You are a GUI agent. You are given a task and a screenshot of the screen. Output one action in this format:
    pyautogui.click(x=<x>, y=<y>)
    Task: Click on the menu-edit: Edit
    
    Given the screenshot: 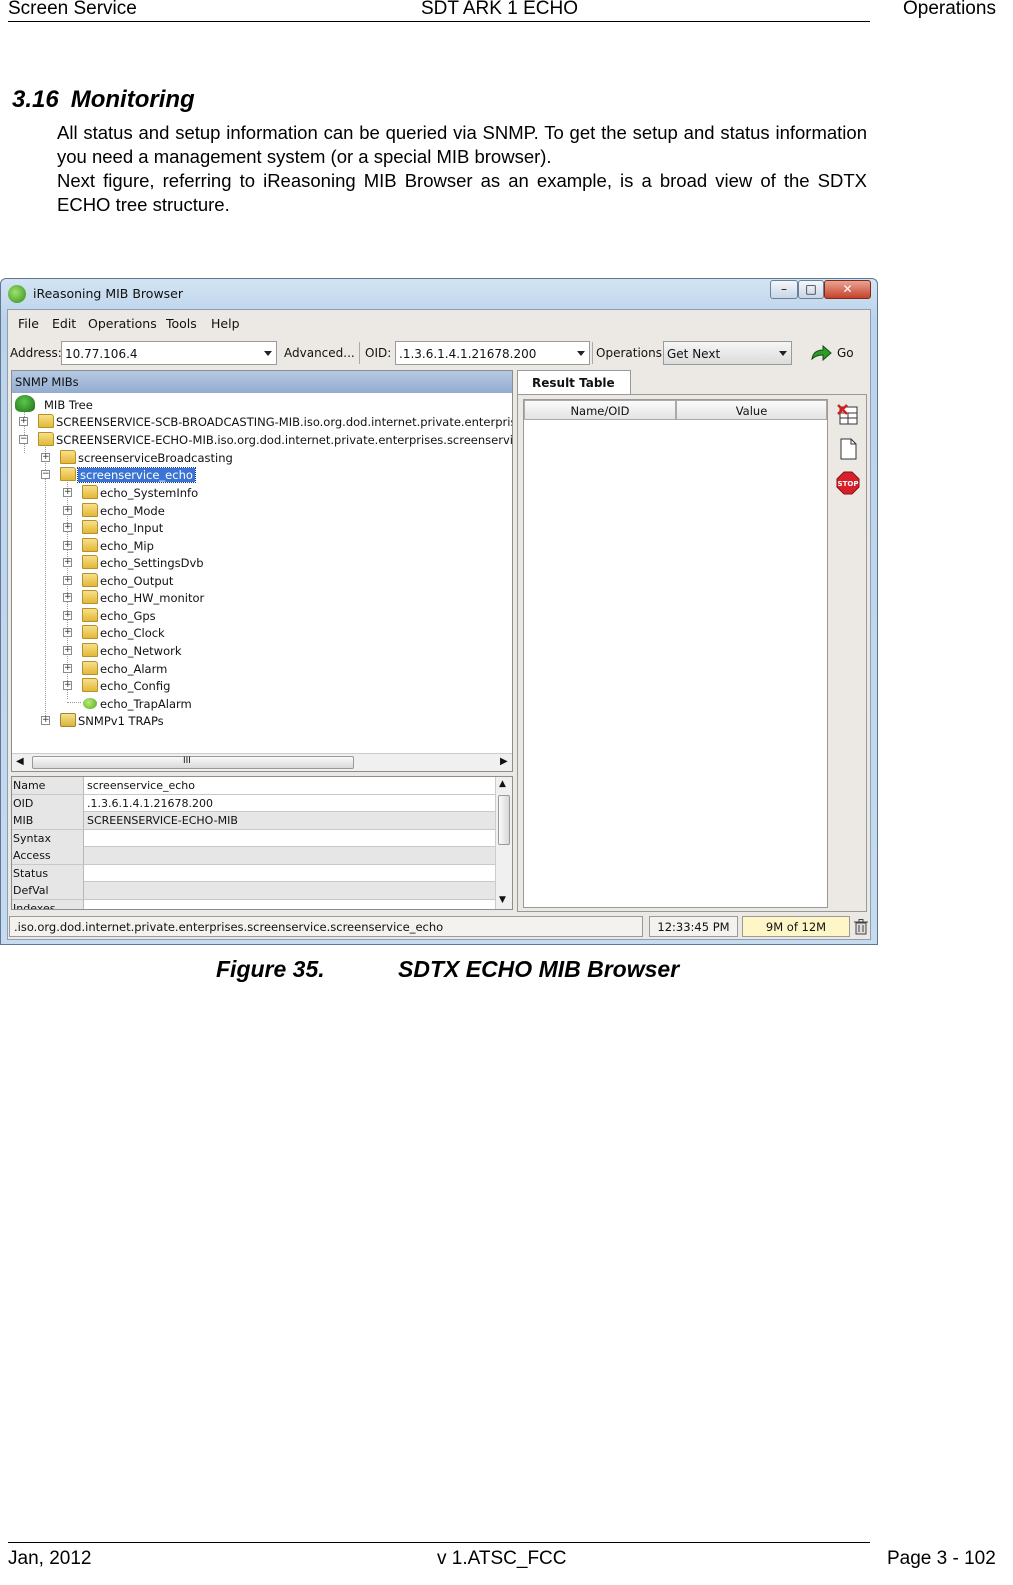 What is the action you would take?
    pyautogui.click(x=64, y=323)
    